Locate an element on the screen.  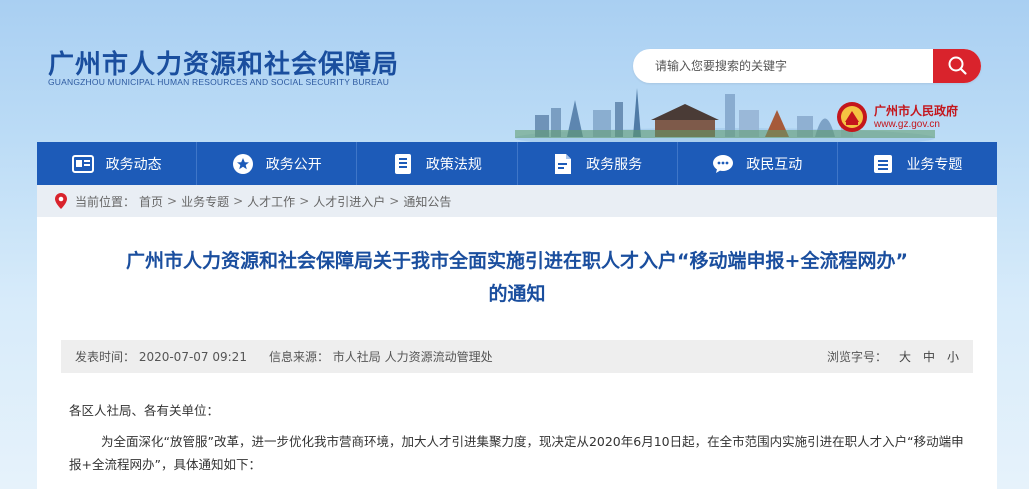
nav-item-policy: 政策法规 is located at coordinates (437, 163).